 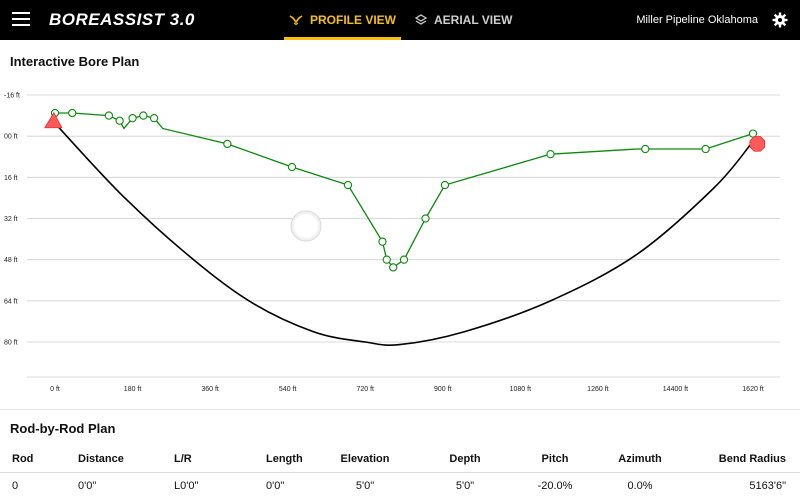 I want to click on x-tick-label: 900 ft, so click(x=443, y=389).